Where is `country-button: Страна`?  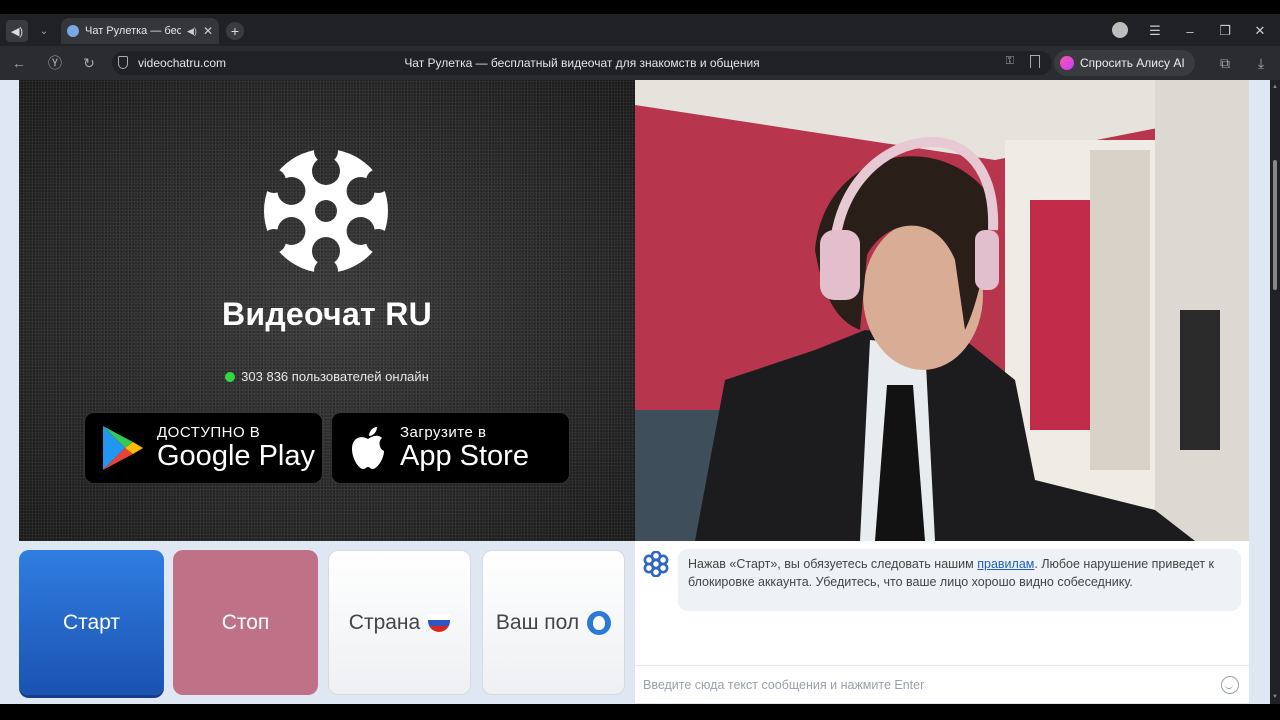 country-button: Страна is located at coordinates (399, 622).